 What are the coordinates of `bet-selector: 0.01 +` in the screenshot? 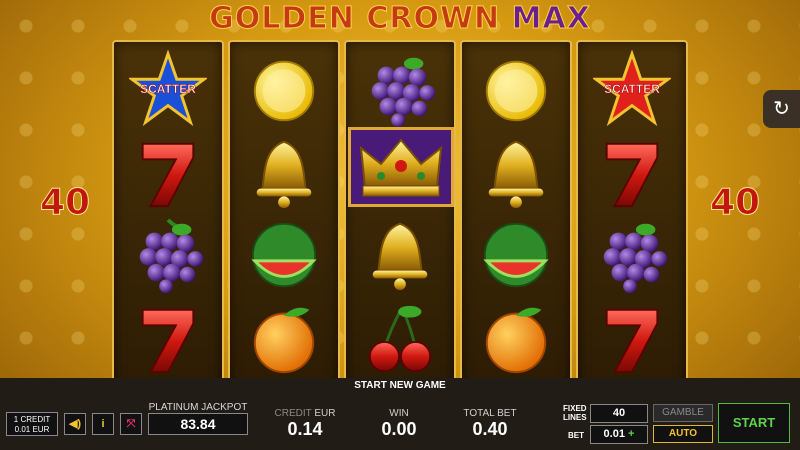 It's located at (619, 434).